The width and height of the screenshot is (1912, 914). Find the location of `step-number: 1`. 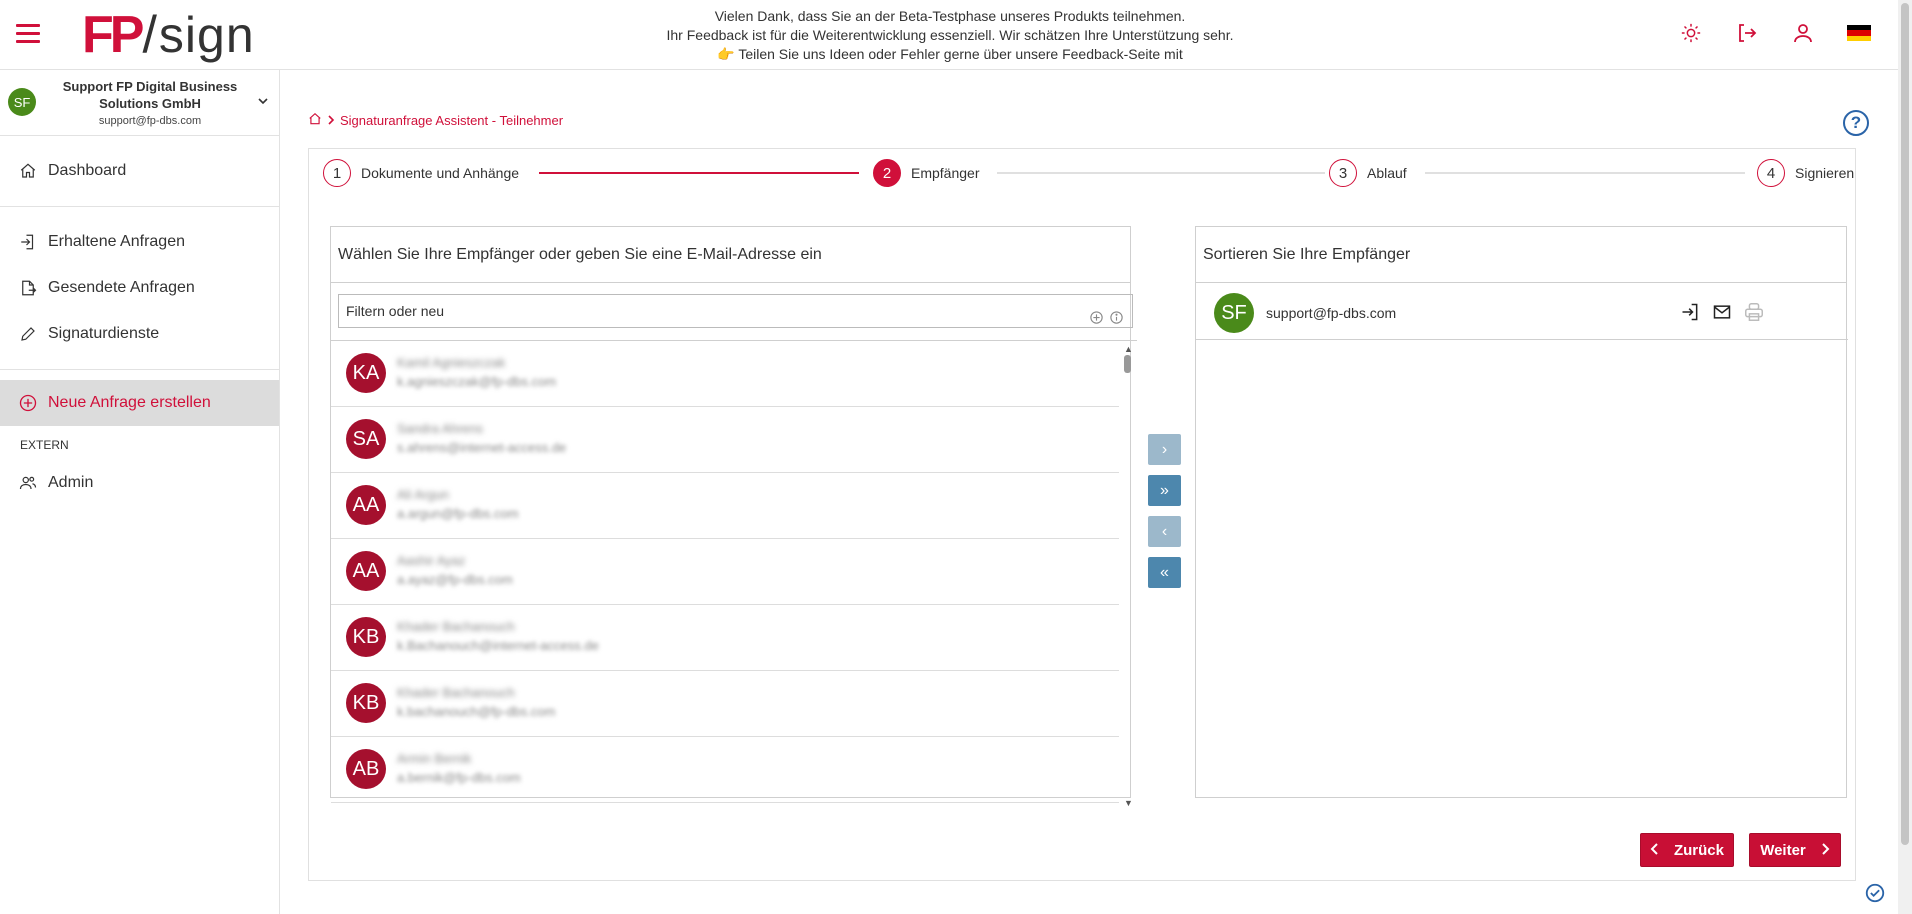

step-number: 1 is located at coordinates (337, 173).